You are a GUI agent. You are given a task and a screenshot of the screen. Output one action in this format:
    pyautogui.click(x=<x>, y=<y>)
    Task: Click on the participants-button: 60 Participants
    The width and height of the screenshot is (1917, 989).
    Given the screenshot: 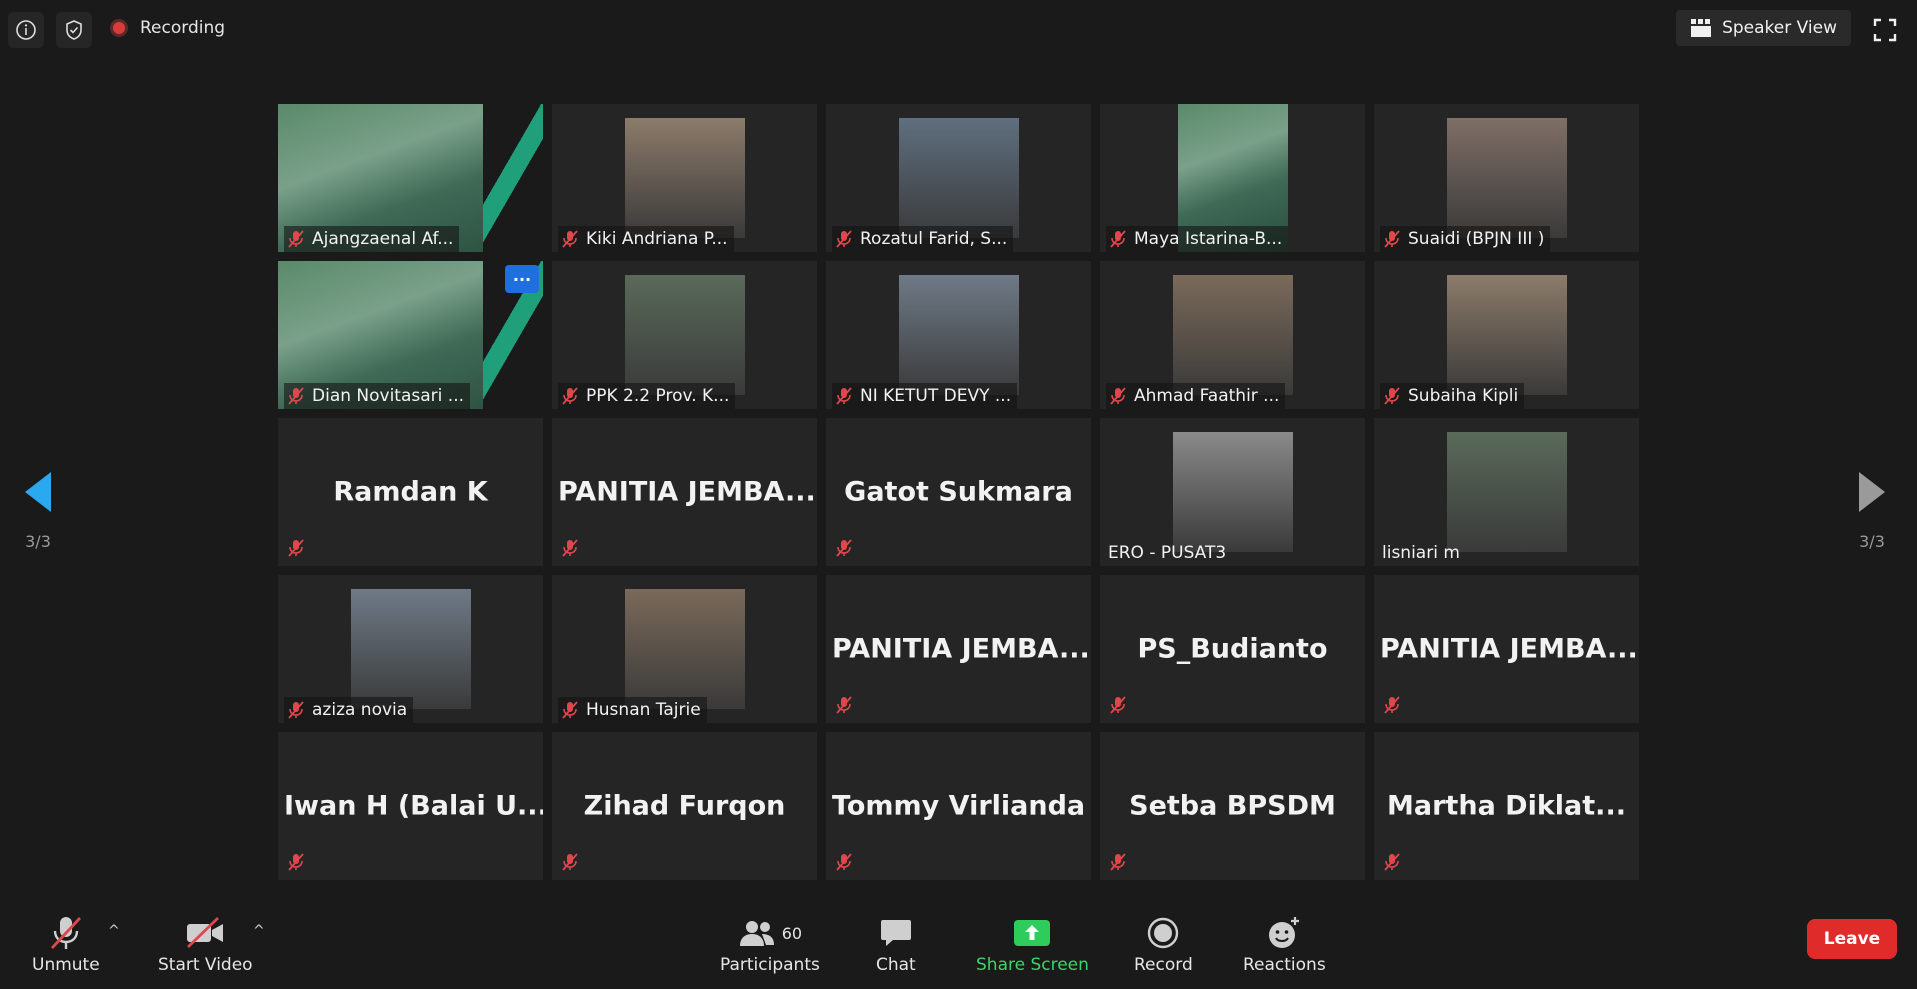 What is the action you would take?
    pyautogui.click(x=770, y=943)
    